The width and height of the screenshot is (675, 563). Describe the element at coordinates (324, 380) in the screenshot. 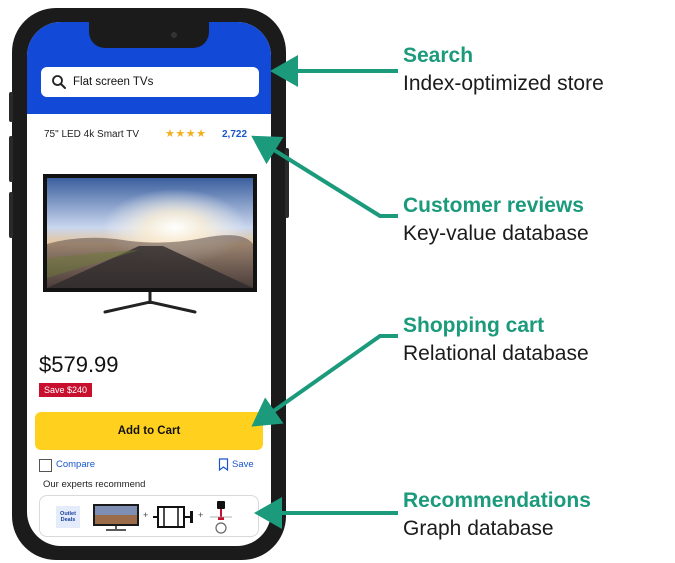

I see `shopping-cart-arrow` at that location.